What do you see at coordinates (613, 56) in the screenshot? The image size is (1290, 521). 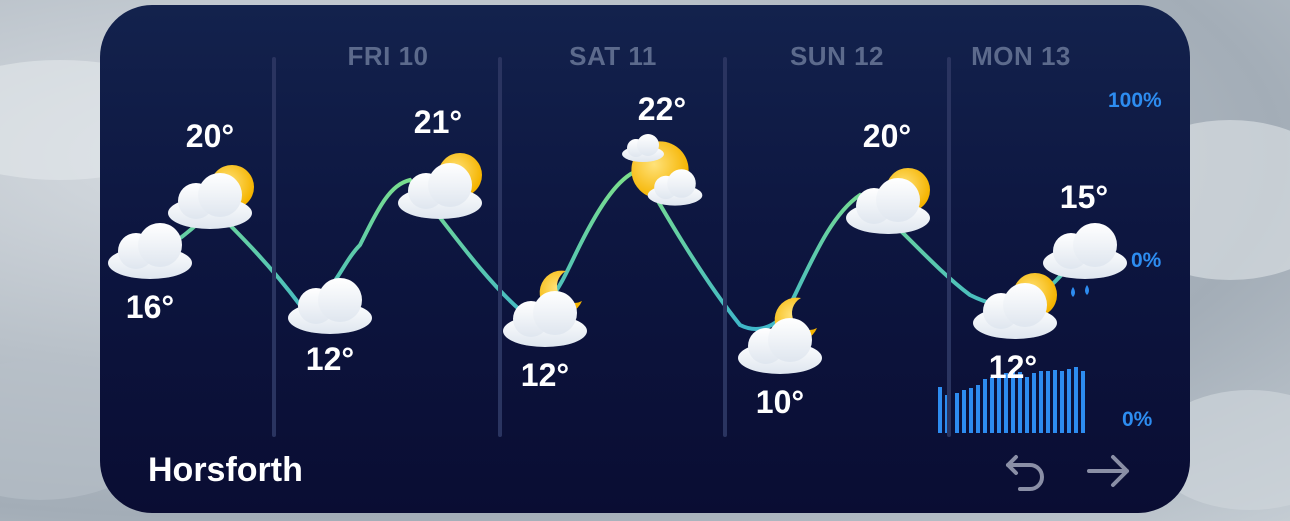 I see `day-label: SAT 11` at bounding box center [613, 56].